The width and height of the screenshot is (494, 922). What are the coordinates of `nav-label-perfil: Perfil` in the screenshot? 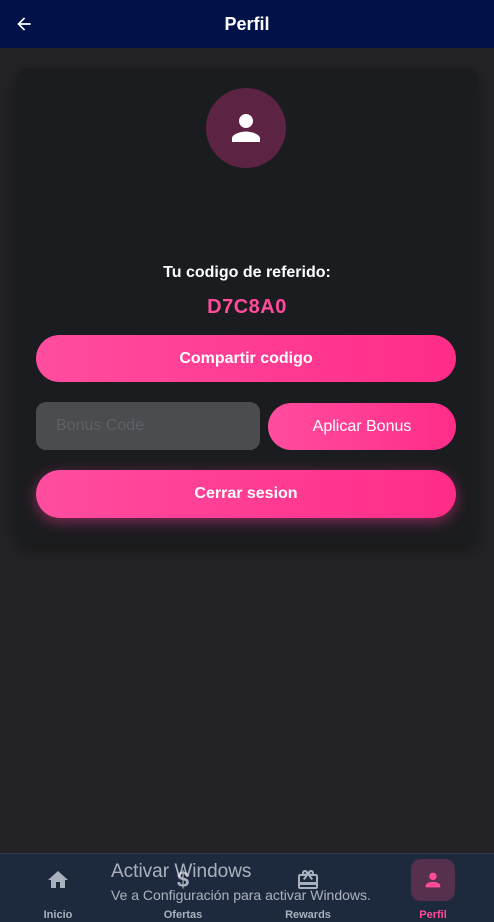 It's located at (433, 915).